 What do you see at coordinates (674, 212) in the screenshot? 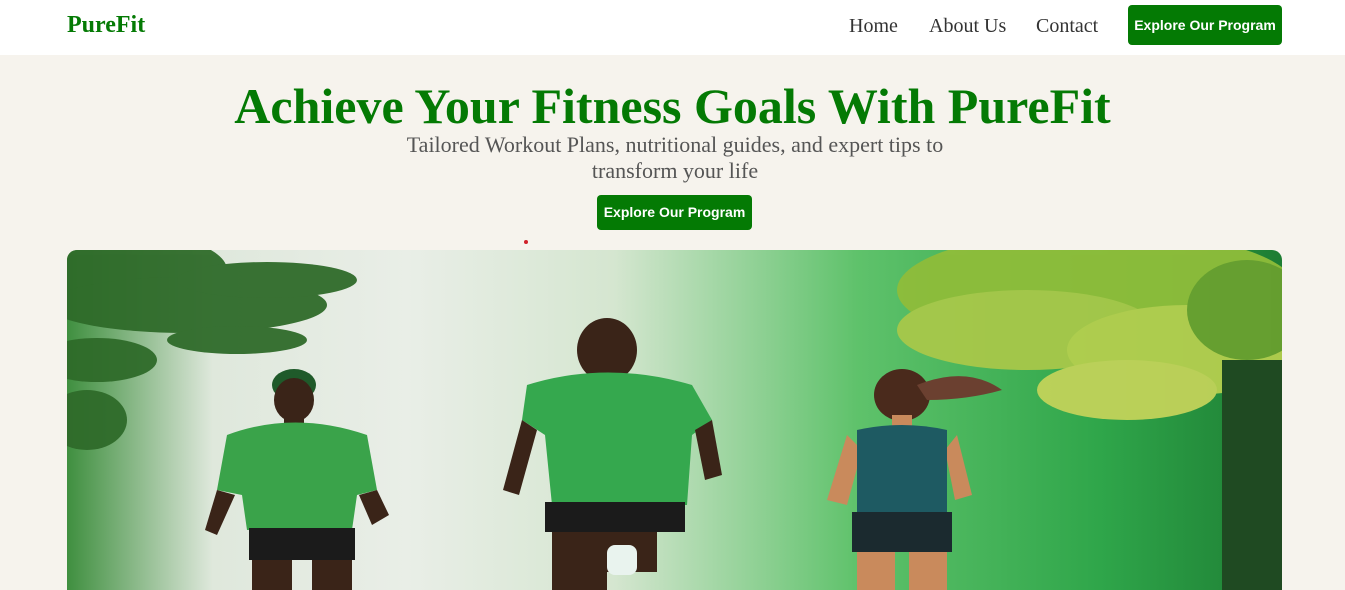
I see `hero-explore-program-button: Explore Our Program` at bounding box center [674, 212].